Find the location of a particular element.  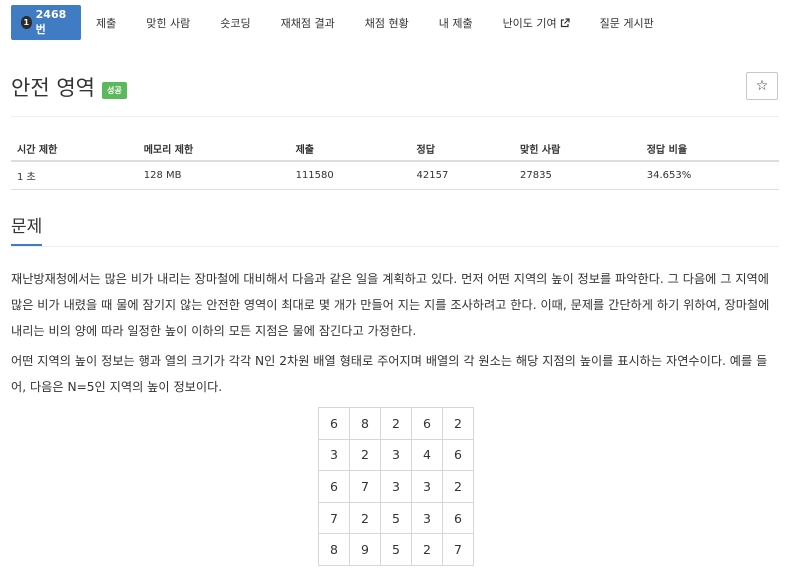

nav-item-difficulty: 난이도 기여 is located at coordinates (536, 22).